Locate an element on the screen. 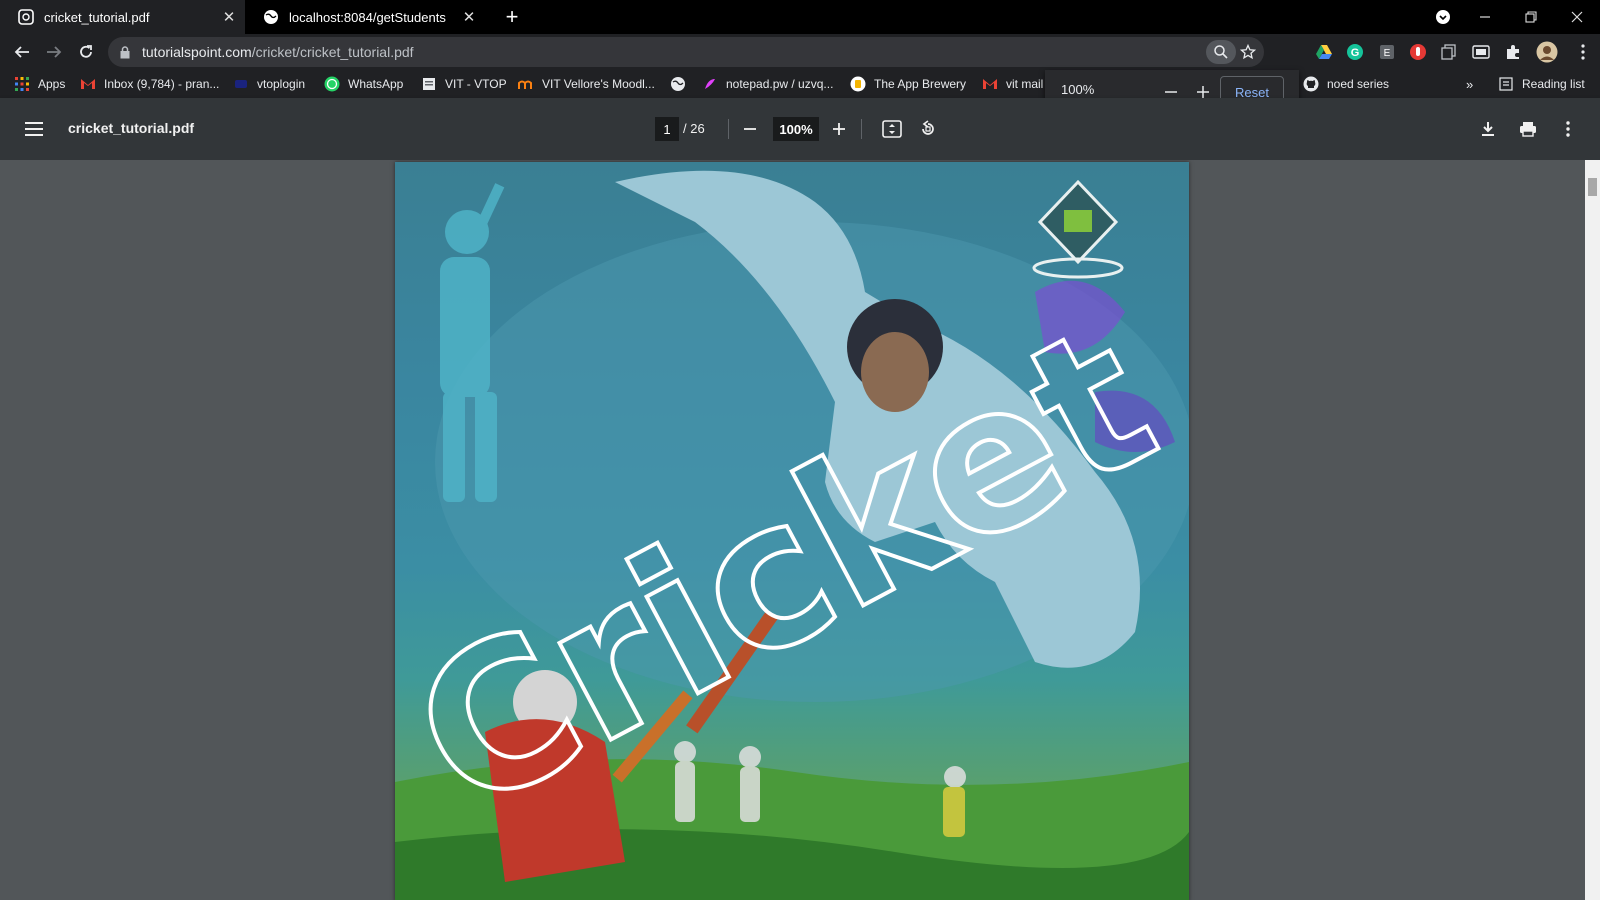  brewery-icon is located at coordinates (858, 84).